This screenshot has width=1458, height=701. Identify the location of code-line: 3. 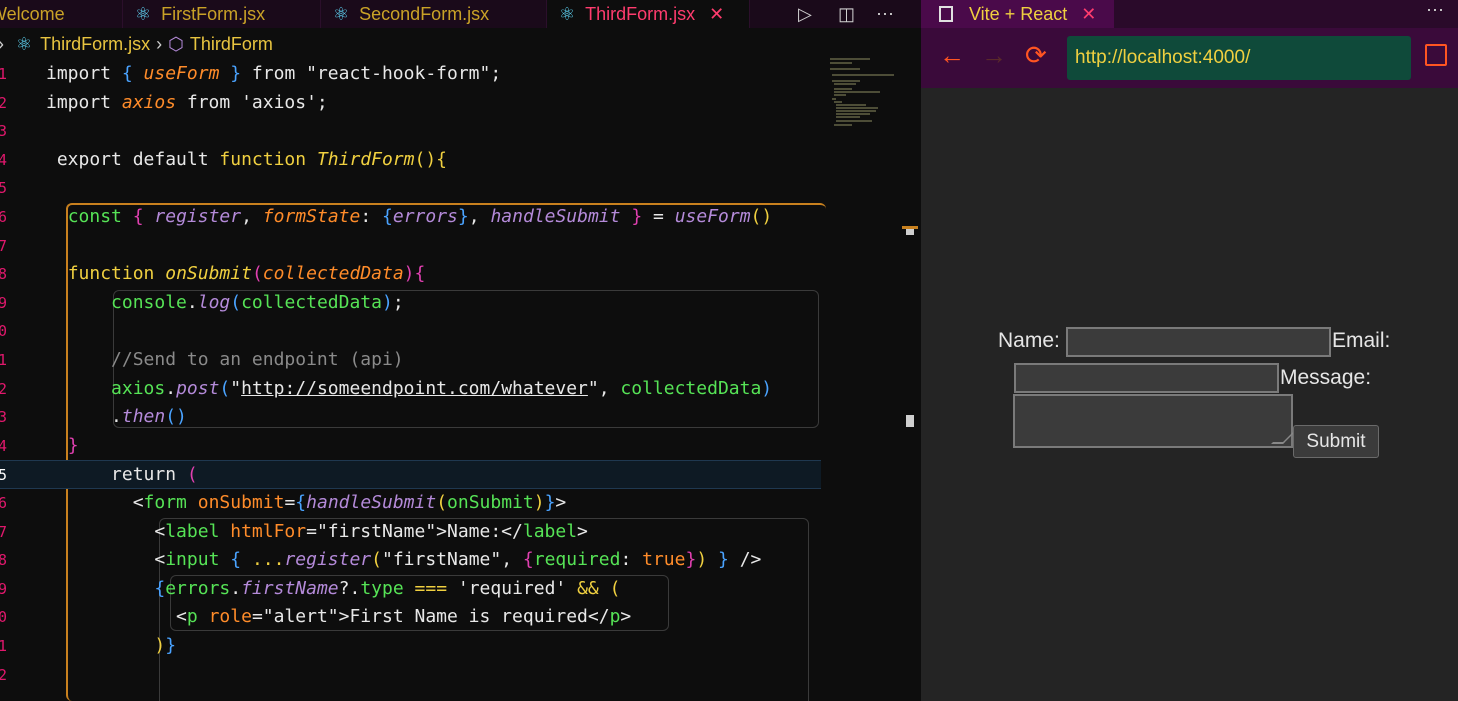
(410, 131).